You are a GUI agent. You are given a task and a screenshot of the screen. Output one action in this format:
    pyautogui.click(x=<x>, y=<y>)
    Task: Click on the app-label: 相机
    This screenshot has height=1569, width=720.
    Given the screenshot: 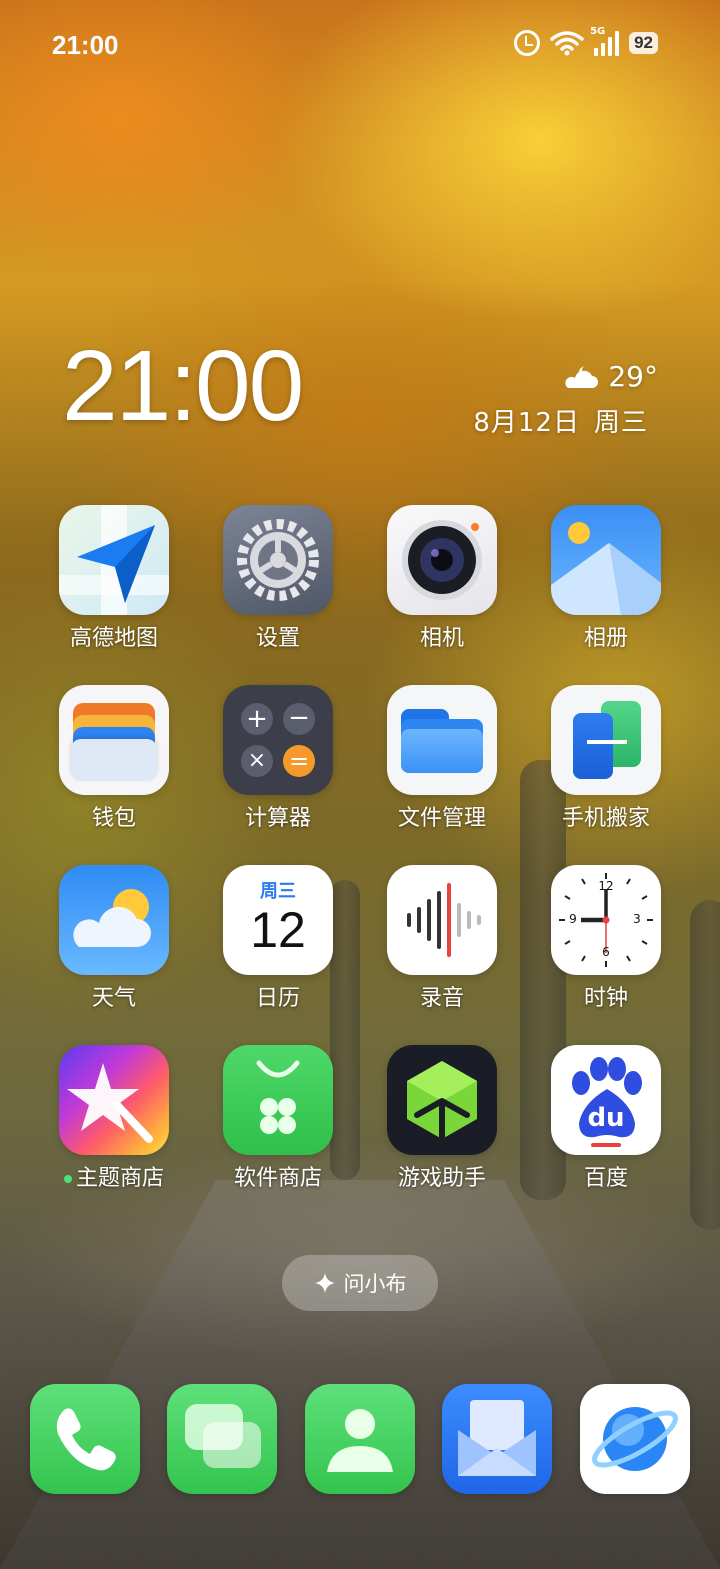 What is the action you would take?
    pyautogui.click(x=441, y=638)
    